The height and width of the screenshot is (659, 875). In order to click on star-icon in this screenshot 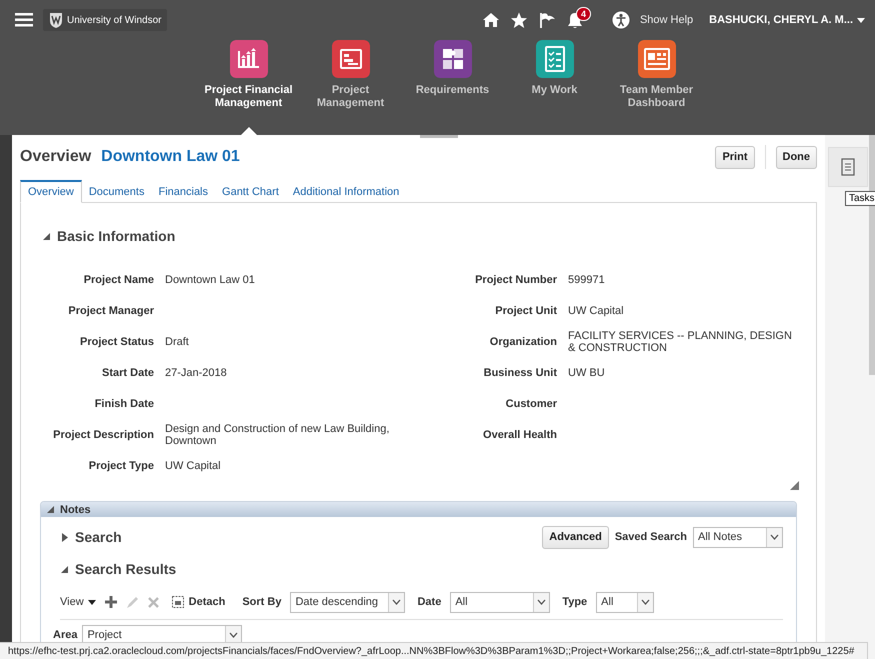, I will do `click(519, 20)`.